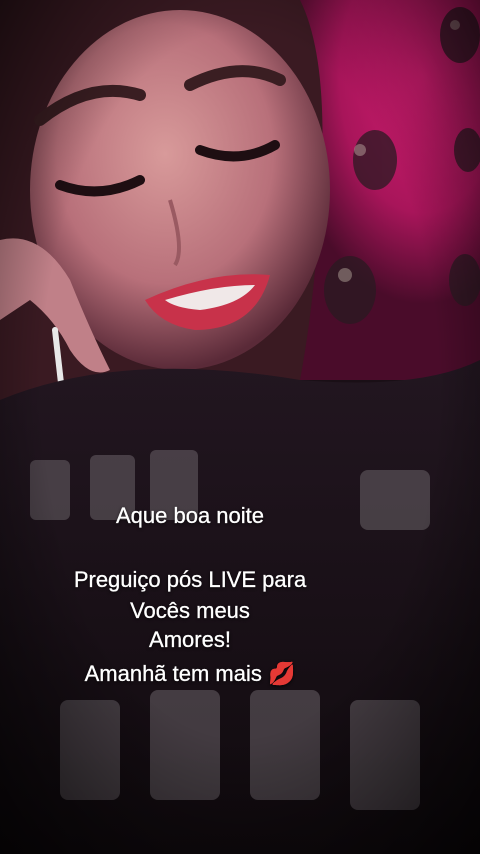 This screenshot has width=480, height=854. What do you see at coordinates (190, 673) in the screenshot?
I see `caption-text: Amanhã tem mais 💋` at bounding box center [190, 673].